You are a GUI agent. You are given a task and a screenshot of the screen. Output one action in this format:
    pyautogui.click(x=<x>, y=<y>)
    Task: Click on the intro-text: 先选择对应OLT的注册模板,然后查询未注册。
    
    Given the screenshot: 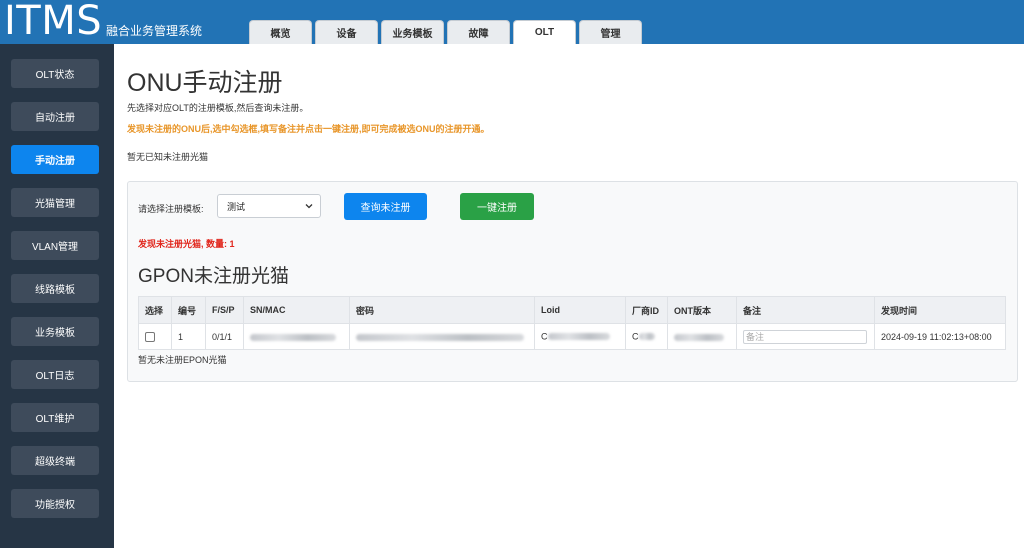 What is the action you would take?
    pyautogui.click(x=218, y=108)
    